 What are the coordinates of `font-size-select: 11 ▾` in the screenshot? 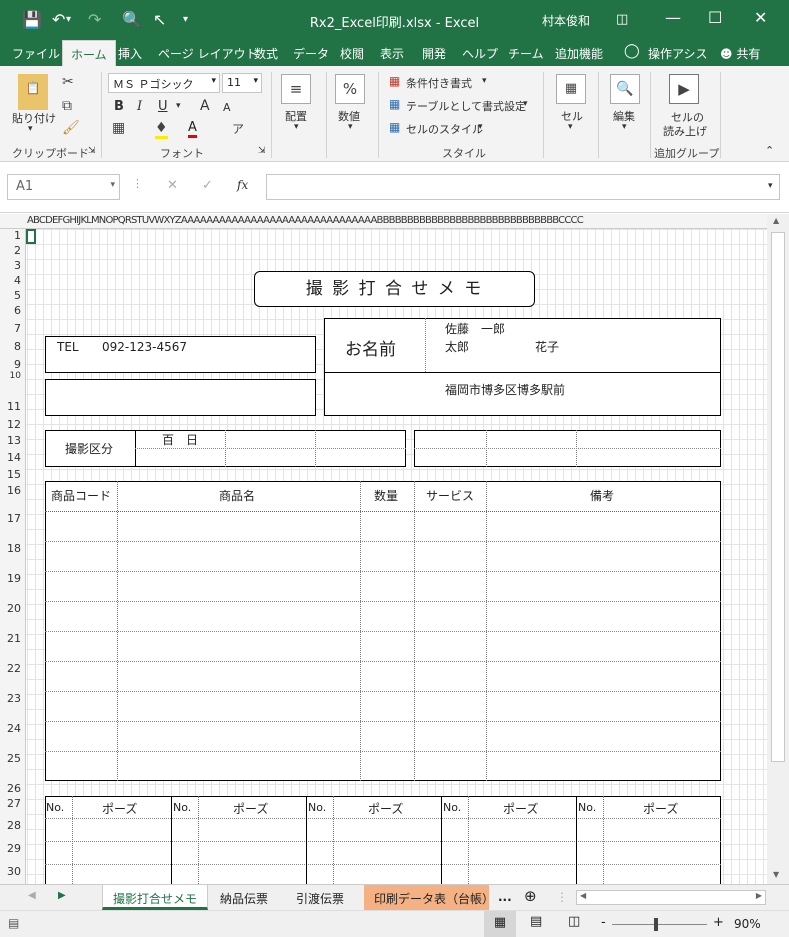 It's located at (242, 83).